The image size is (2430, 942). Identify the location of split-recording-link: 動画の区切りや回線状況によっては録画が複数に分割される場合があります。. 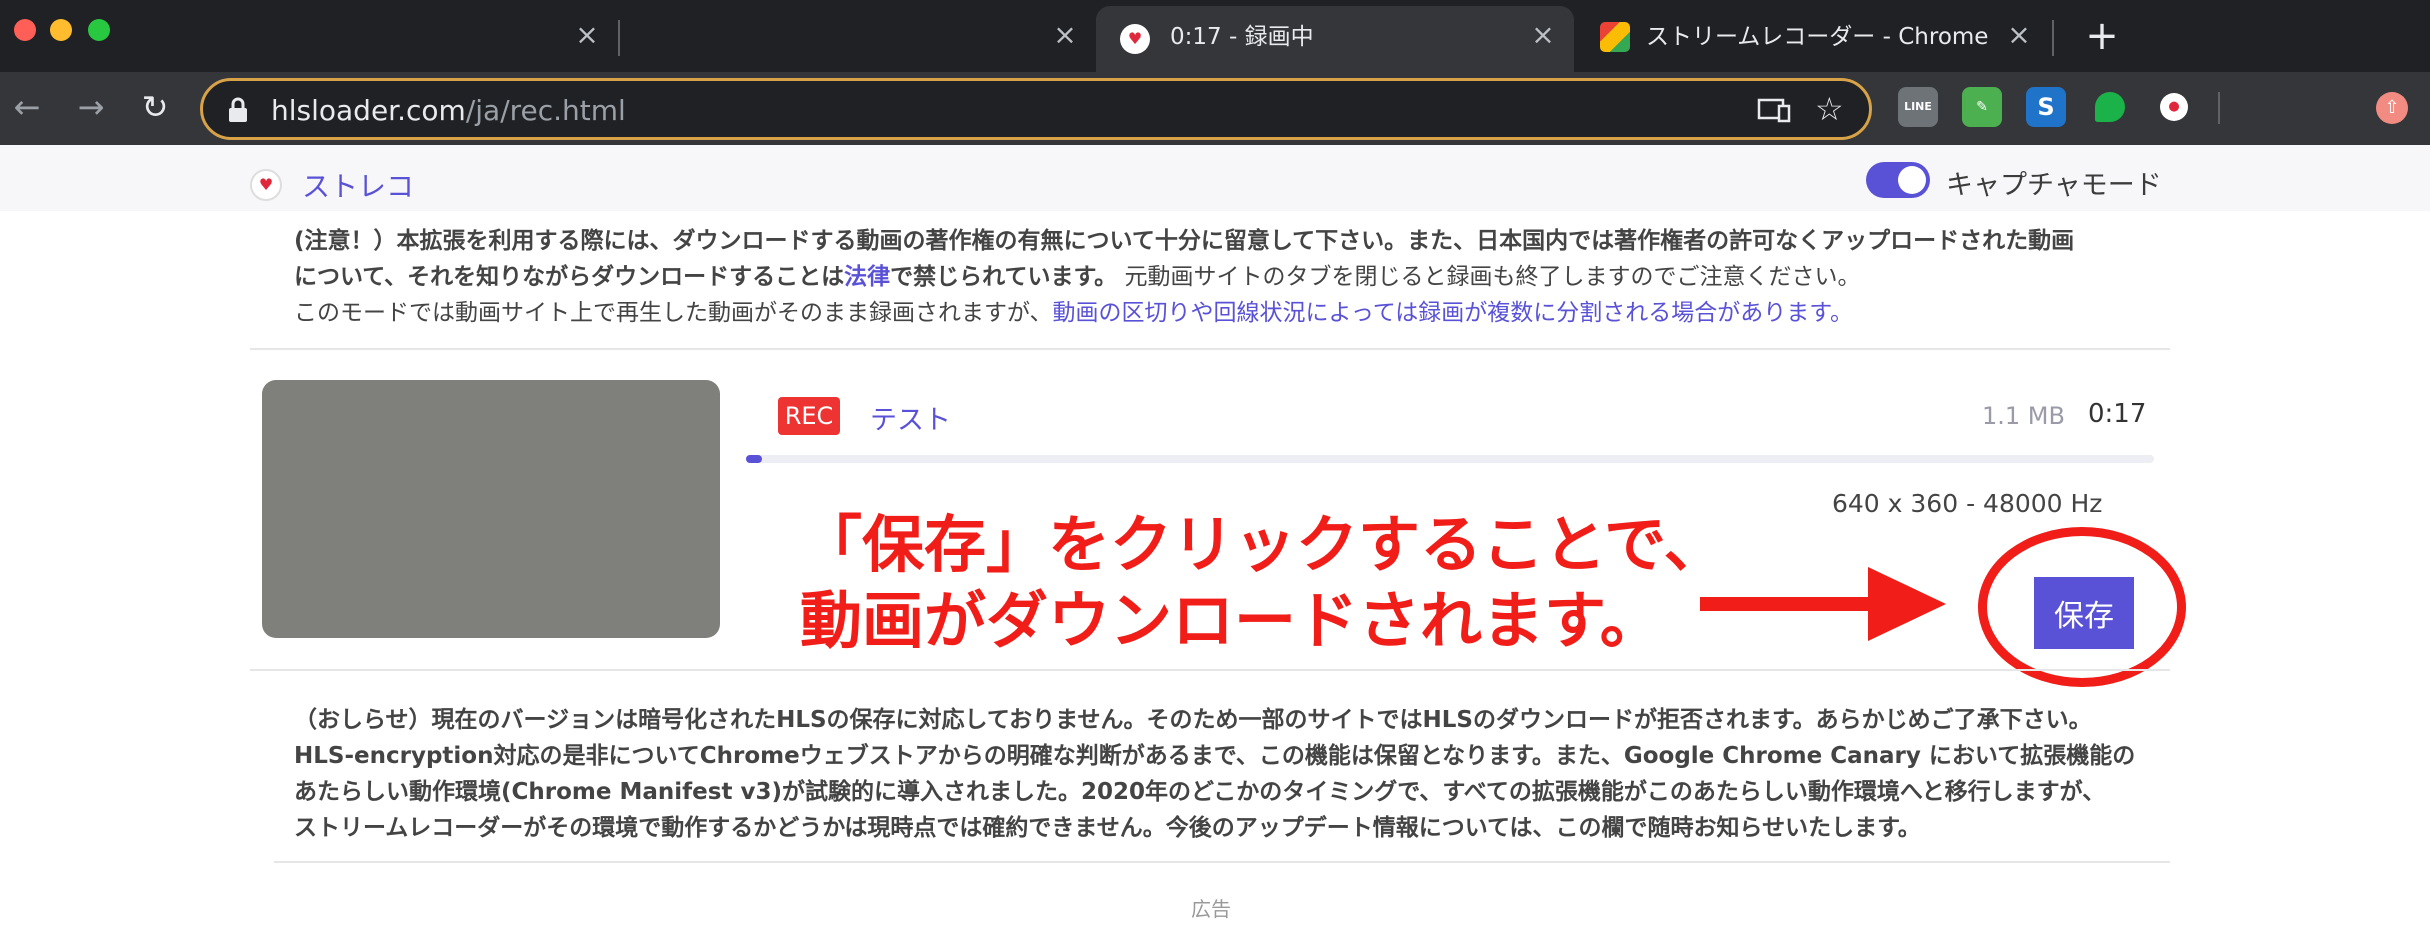
(1453, 313).